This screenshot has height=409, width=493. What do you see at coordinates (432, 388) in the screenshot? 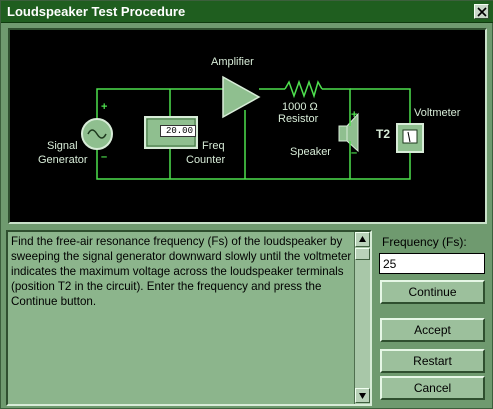
I see `cancel-button: Cancel` at bounding box center [432, 388].